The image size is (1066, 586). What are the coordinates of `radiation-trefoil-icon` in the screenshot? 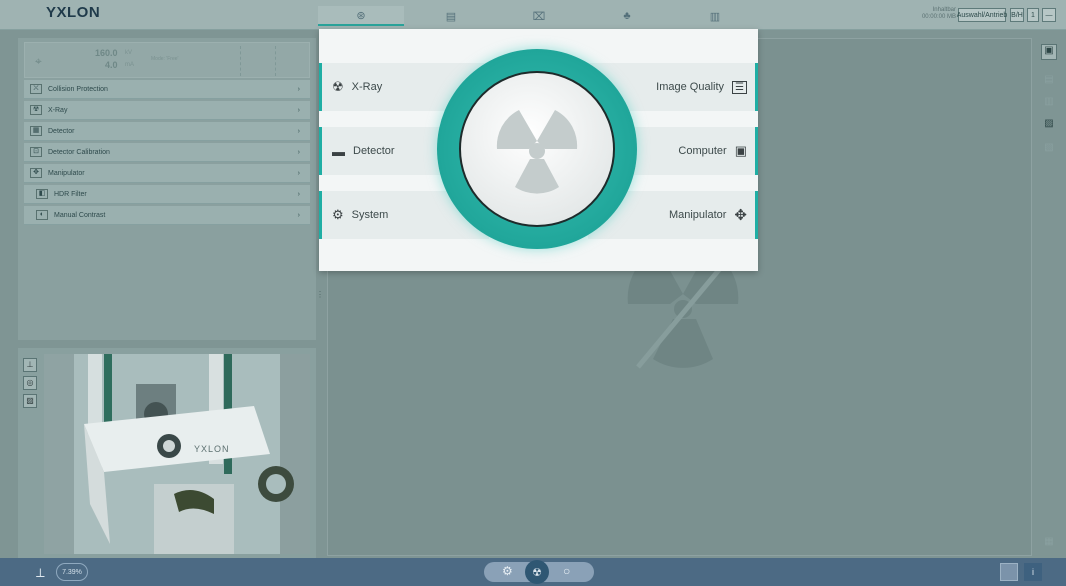 It's located at (537, 152).